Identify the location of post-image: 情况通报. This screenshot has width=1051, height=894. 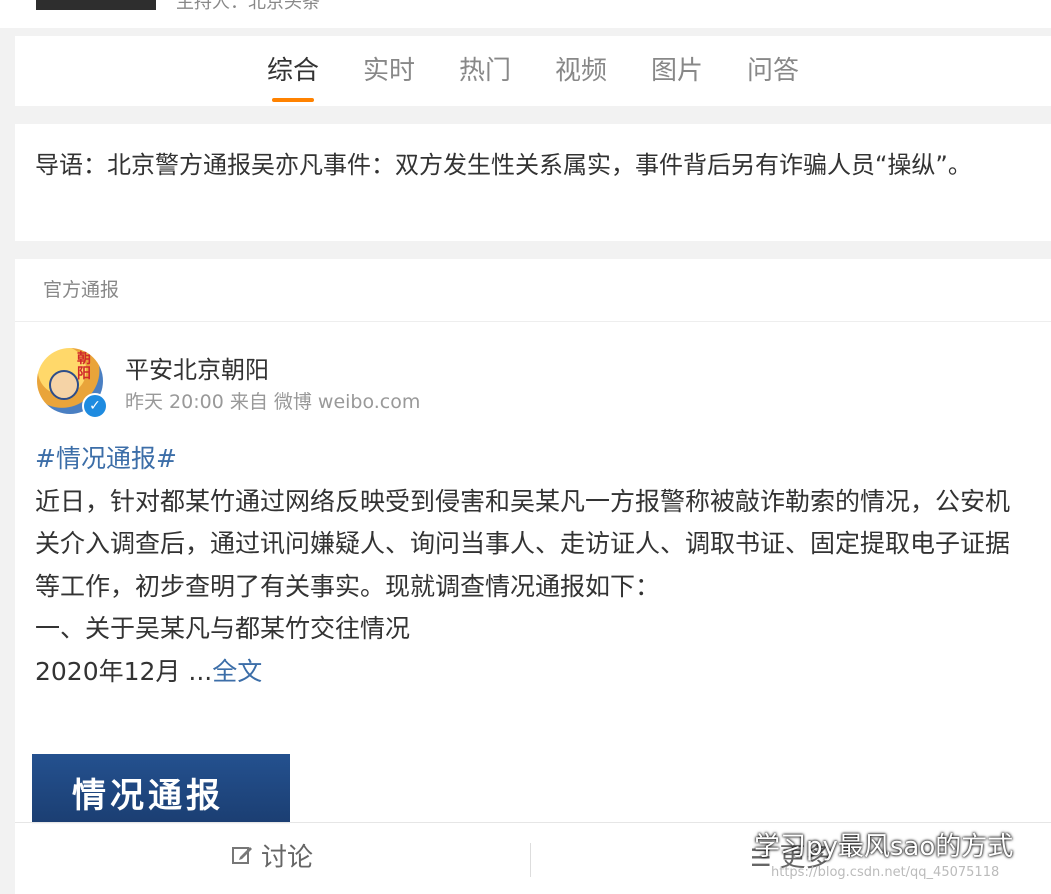
(161, 789).